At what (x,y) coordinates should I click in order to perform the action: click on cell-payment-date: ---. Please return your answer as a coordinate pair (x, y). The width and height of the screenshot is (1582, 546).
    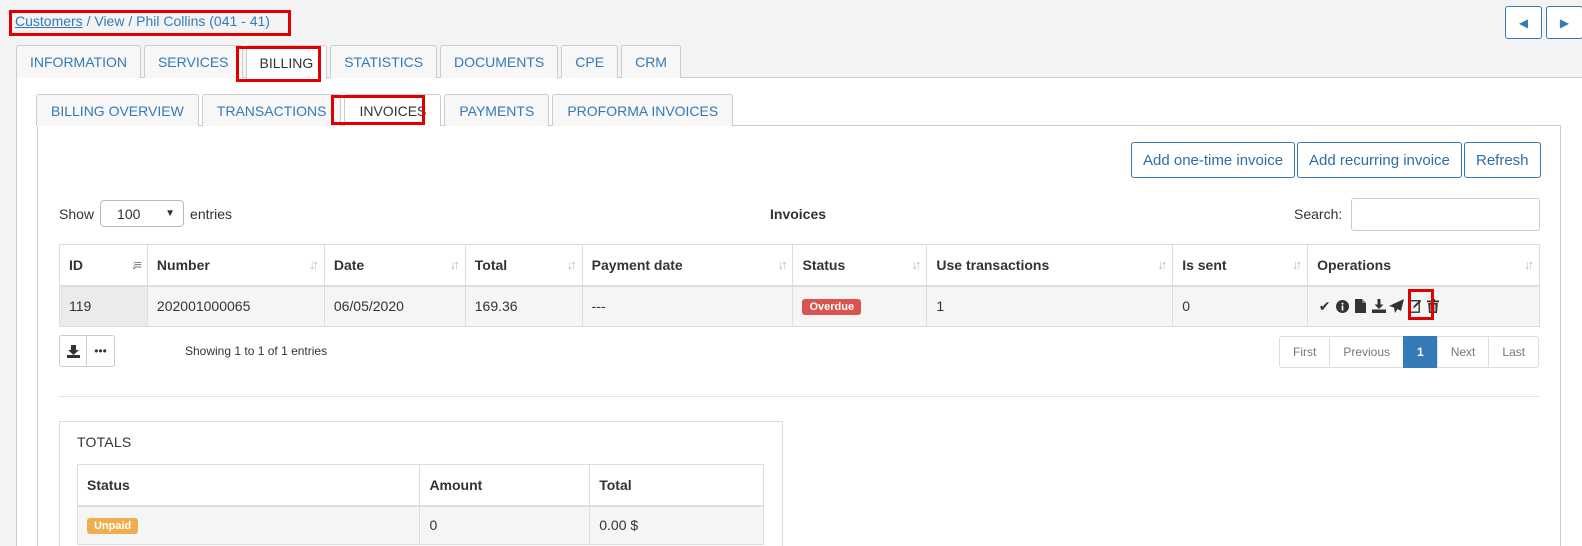
    Looking at the image, I should click on (687, 306).